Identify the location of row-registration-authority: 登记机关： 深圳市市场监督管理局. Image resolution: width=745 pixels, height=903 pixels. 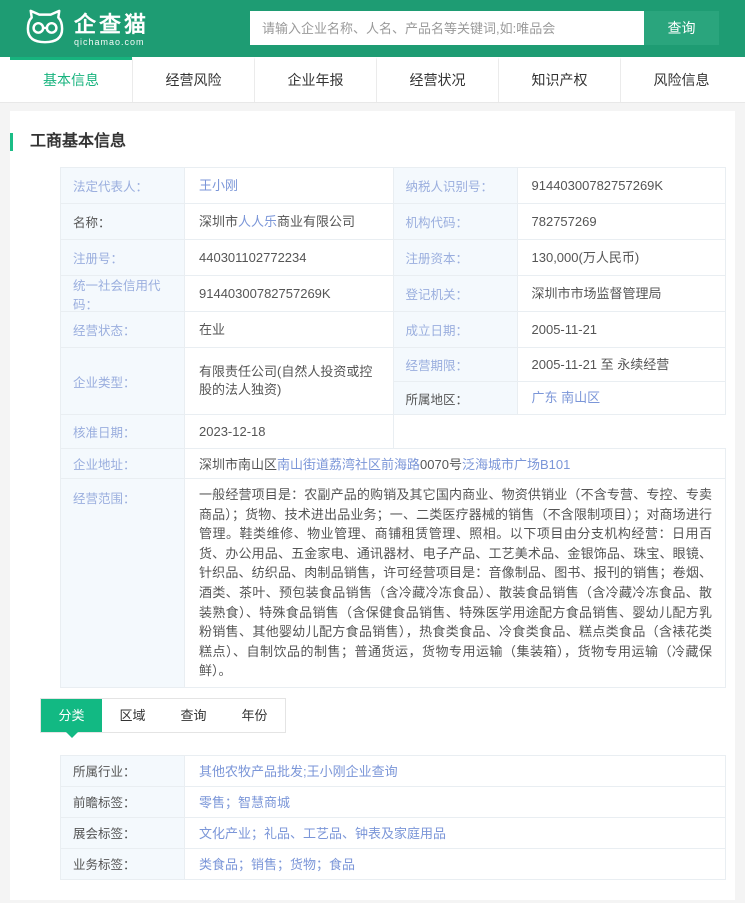
(559, 294).